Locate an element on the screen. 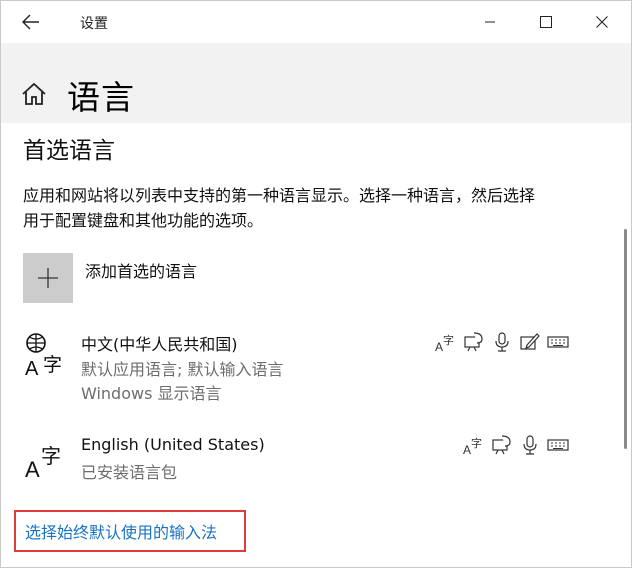 Image resolution: width=632 pixels, height=568 pixels. language-globe-icon: A 字 is located at coordinates (43, 355).